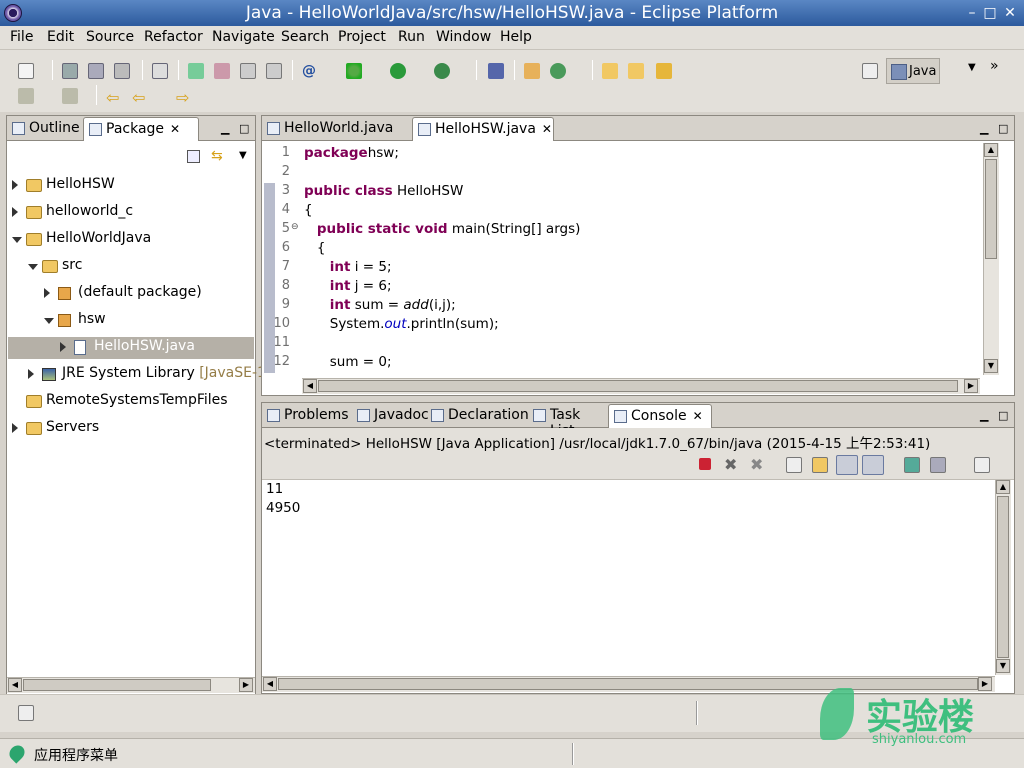 This screenshot has height=768, width=1024. What do you see at coordinates (847, 465) in the screenshot?
I see `show-on-stdout-icon` at bounding box center [847, 465].